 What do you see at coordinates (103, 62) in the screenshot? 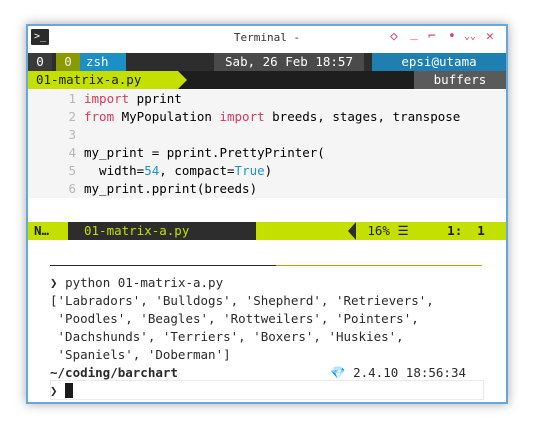
I see `tmux-session-name: zsh` at bounding box center [103, 62].